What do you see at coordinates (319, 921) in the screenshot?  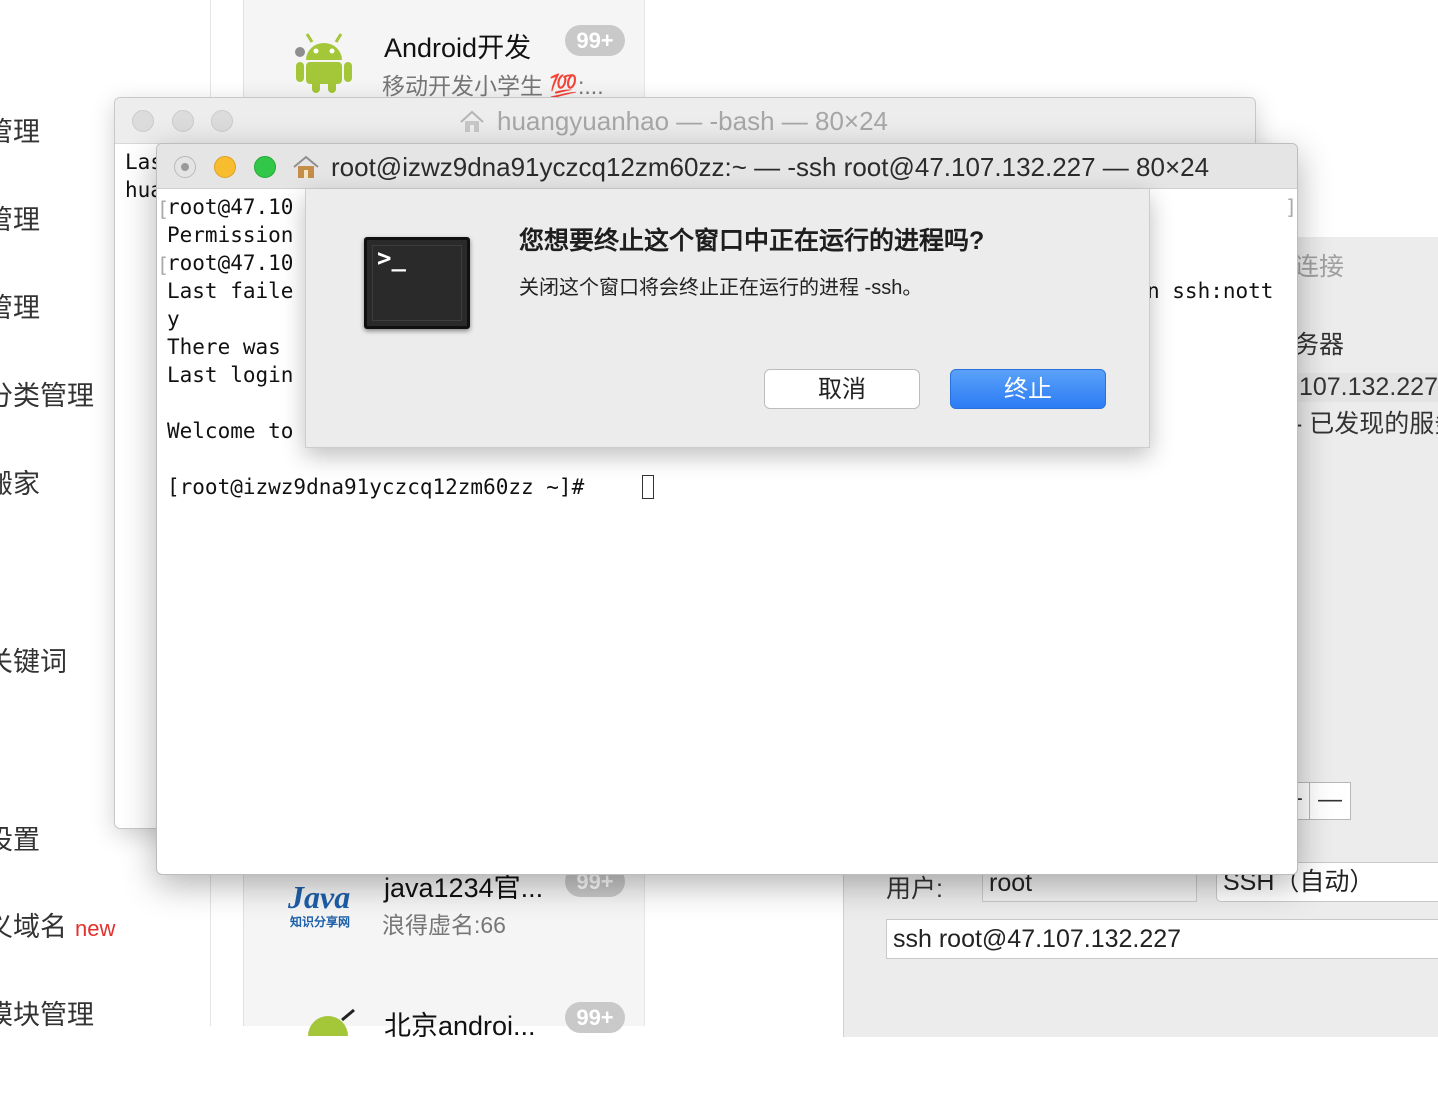 I see `svg-text: 知识分享网` at bounding box center [319, 921].